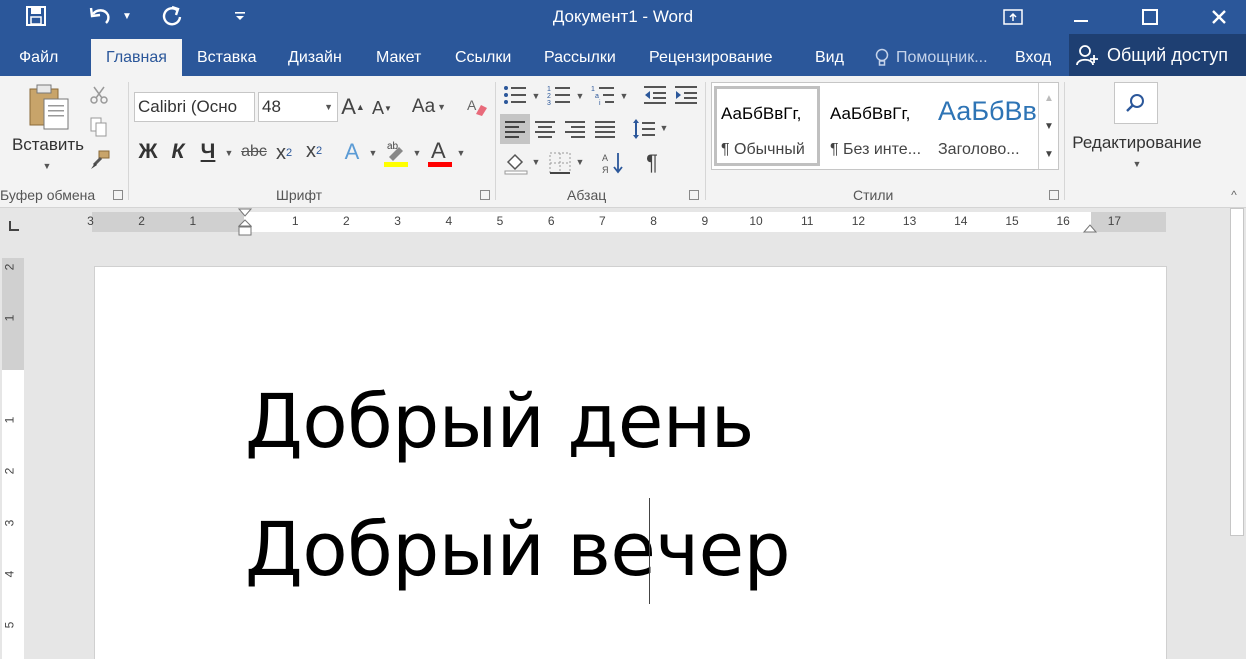  I want to click on style-normal: АаБбВвГг, ¶ Обычный, so click(767, 126).